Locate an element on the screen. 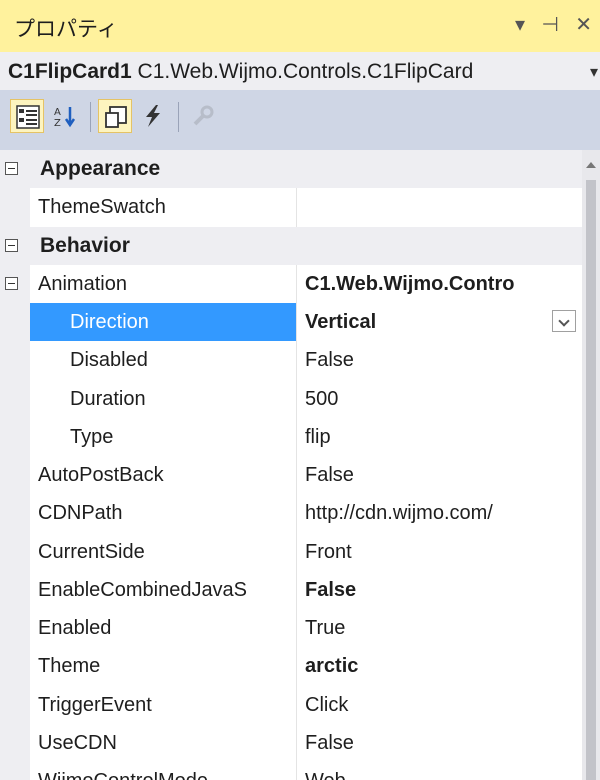 The height and width of the screenshot is (780, 600). properties-icon is located at coordinates (116, 117).